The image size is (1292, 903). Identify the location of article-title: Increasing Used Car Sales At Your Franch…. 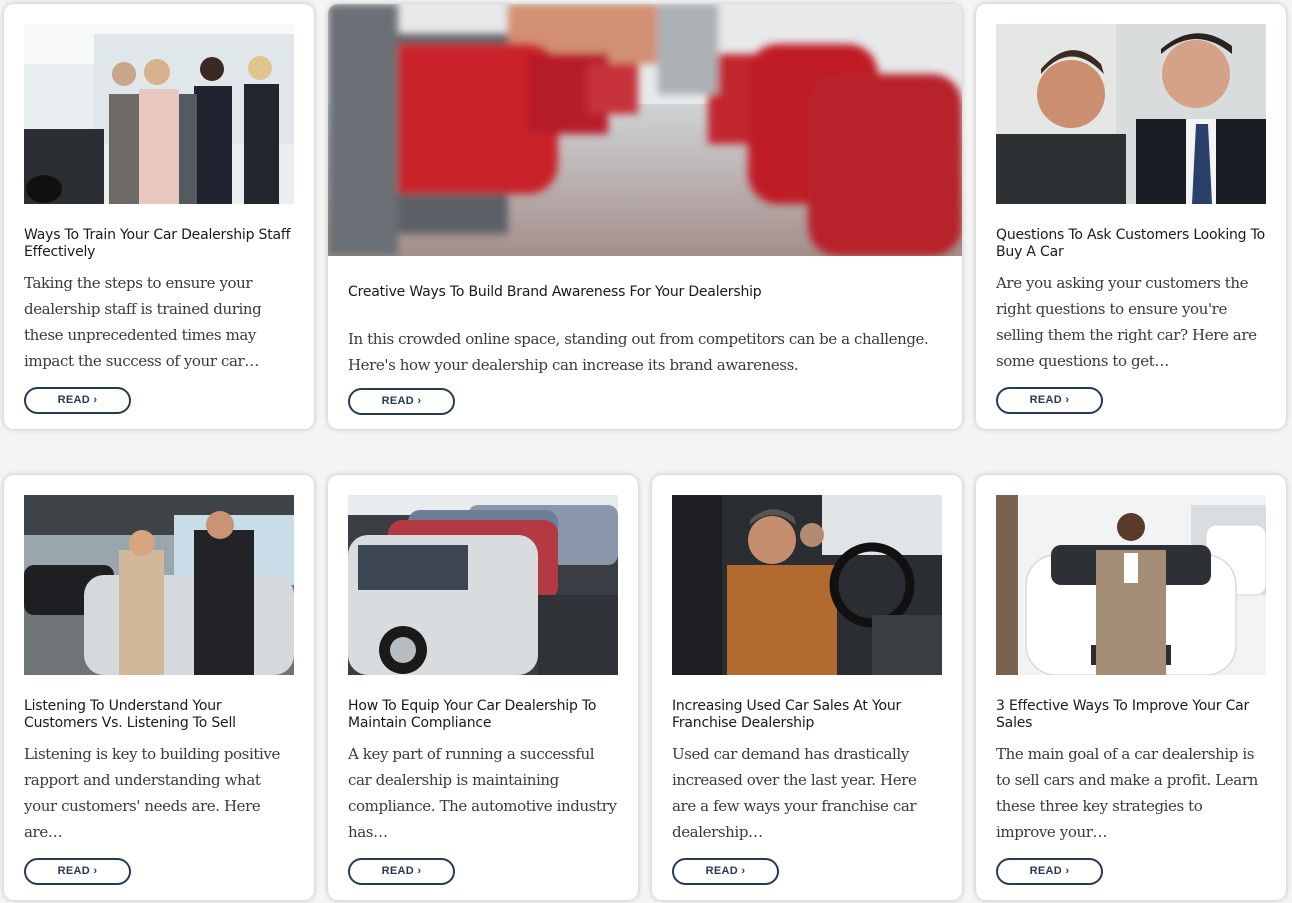
(807, 715).